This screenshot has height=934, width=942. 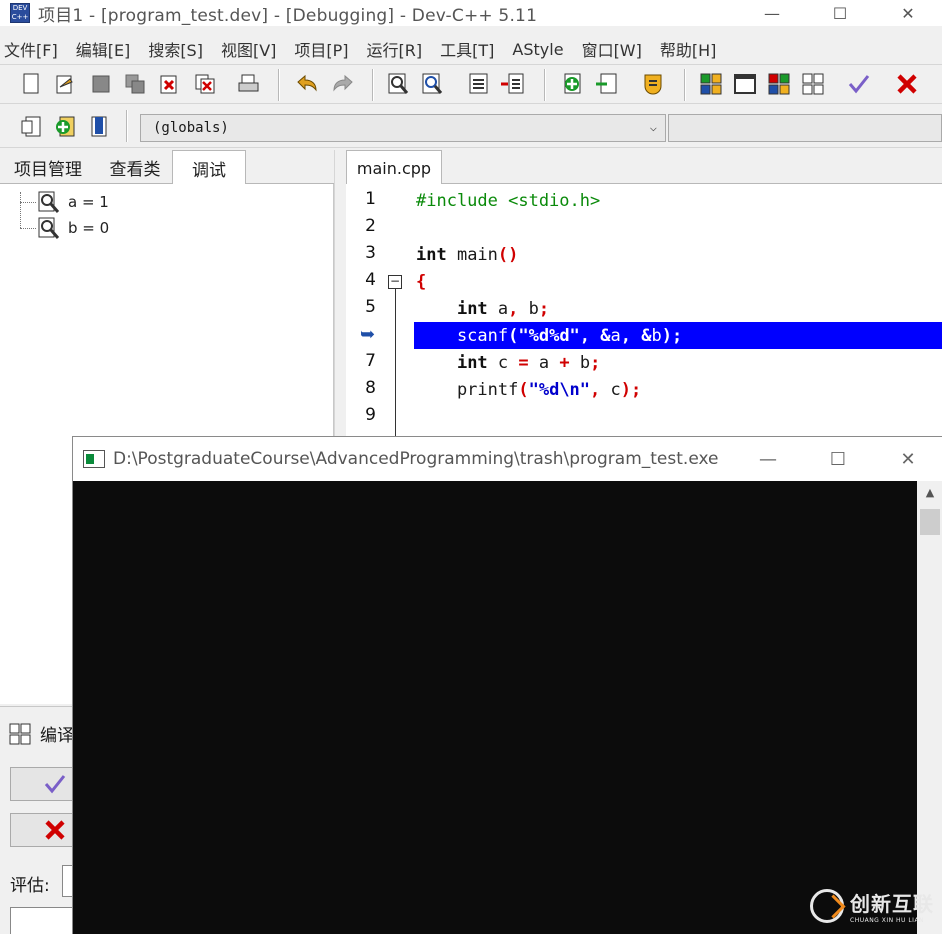 I want to click on window-controls: — ☐ ✕, so click(x=840, y=13).